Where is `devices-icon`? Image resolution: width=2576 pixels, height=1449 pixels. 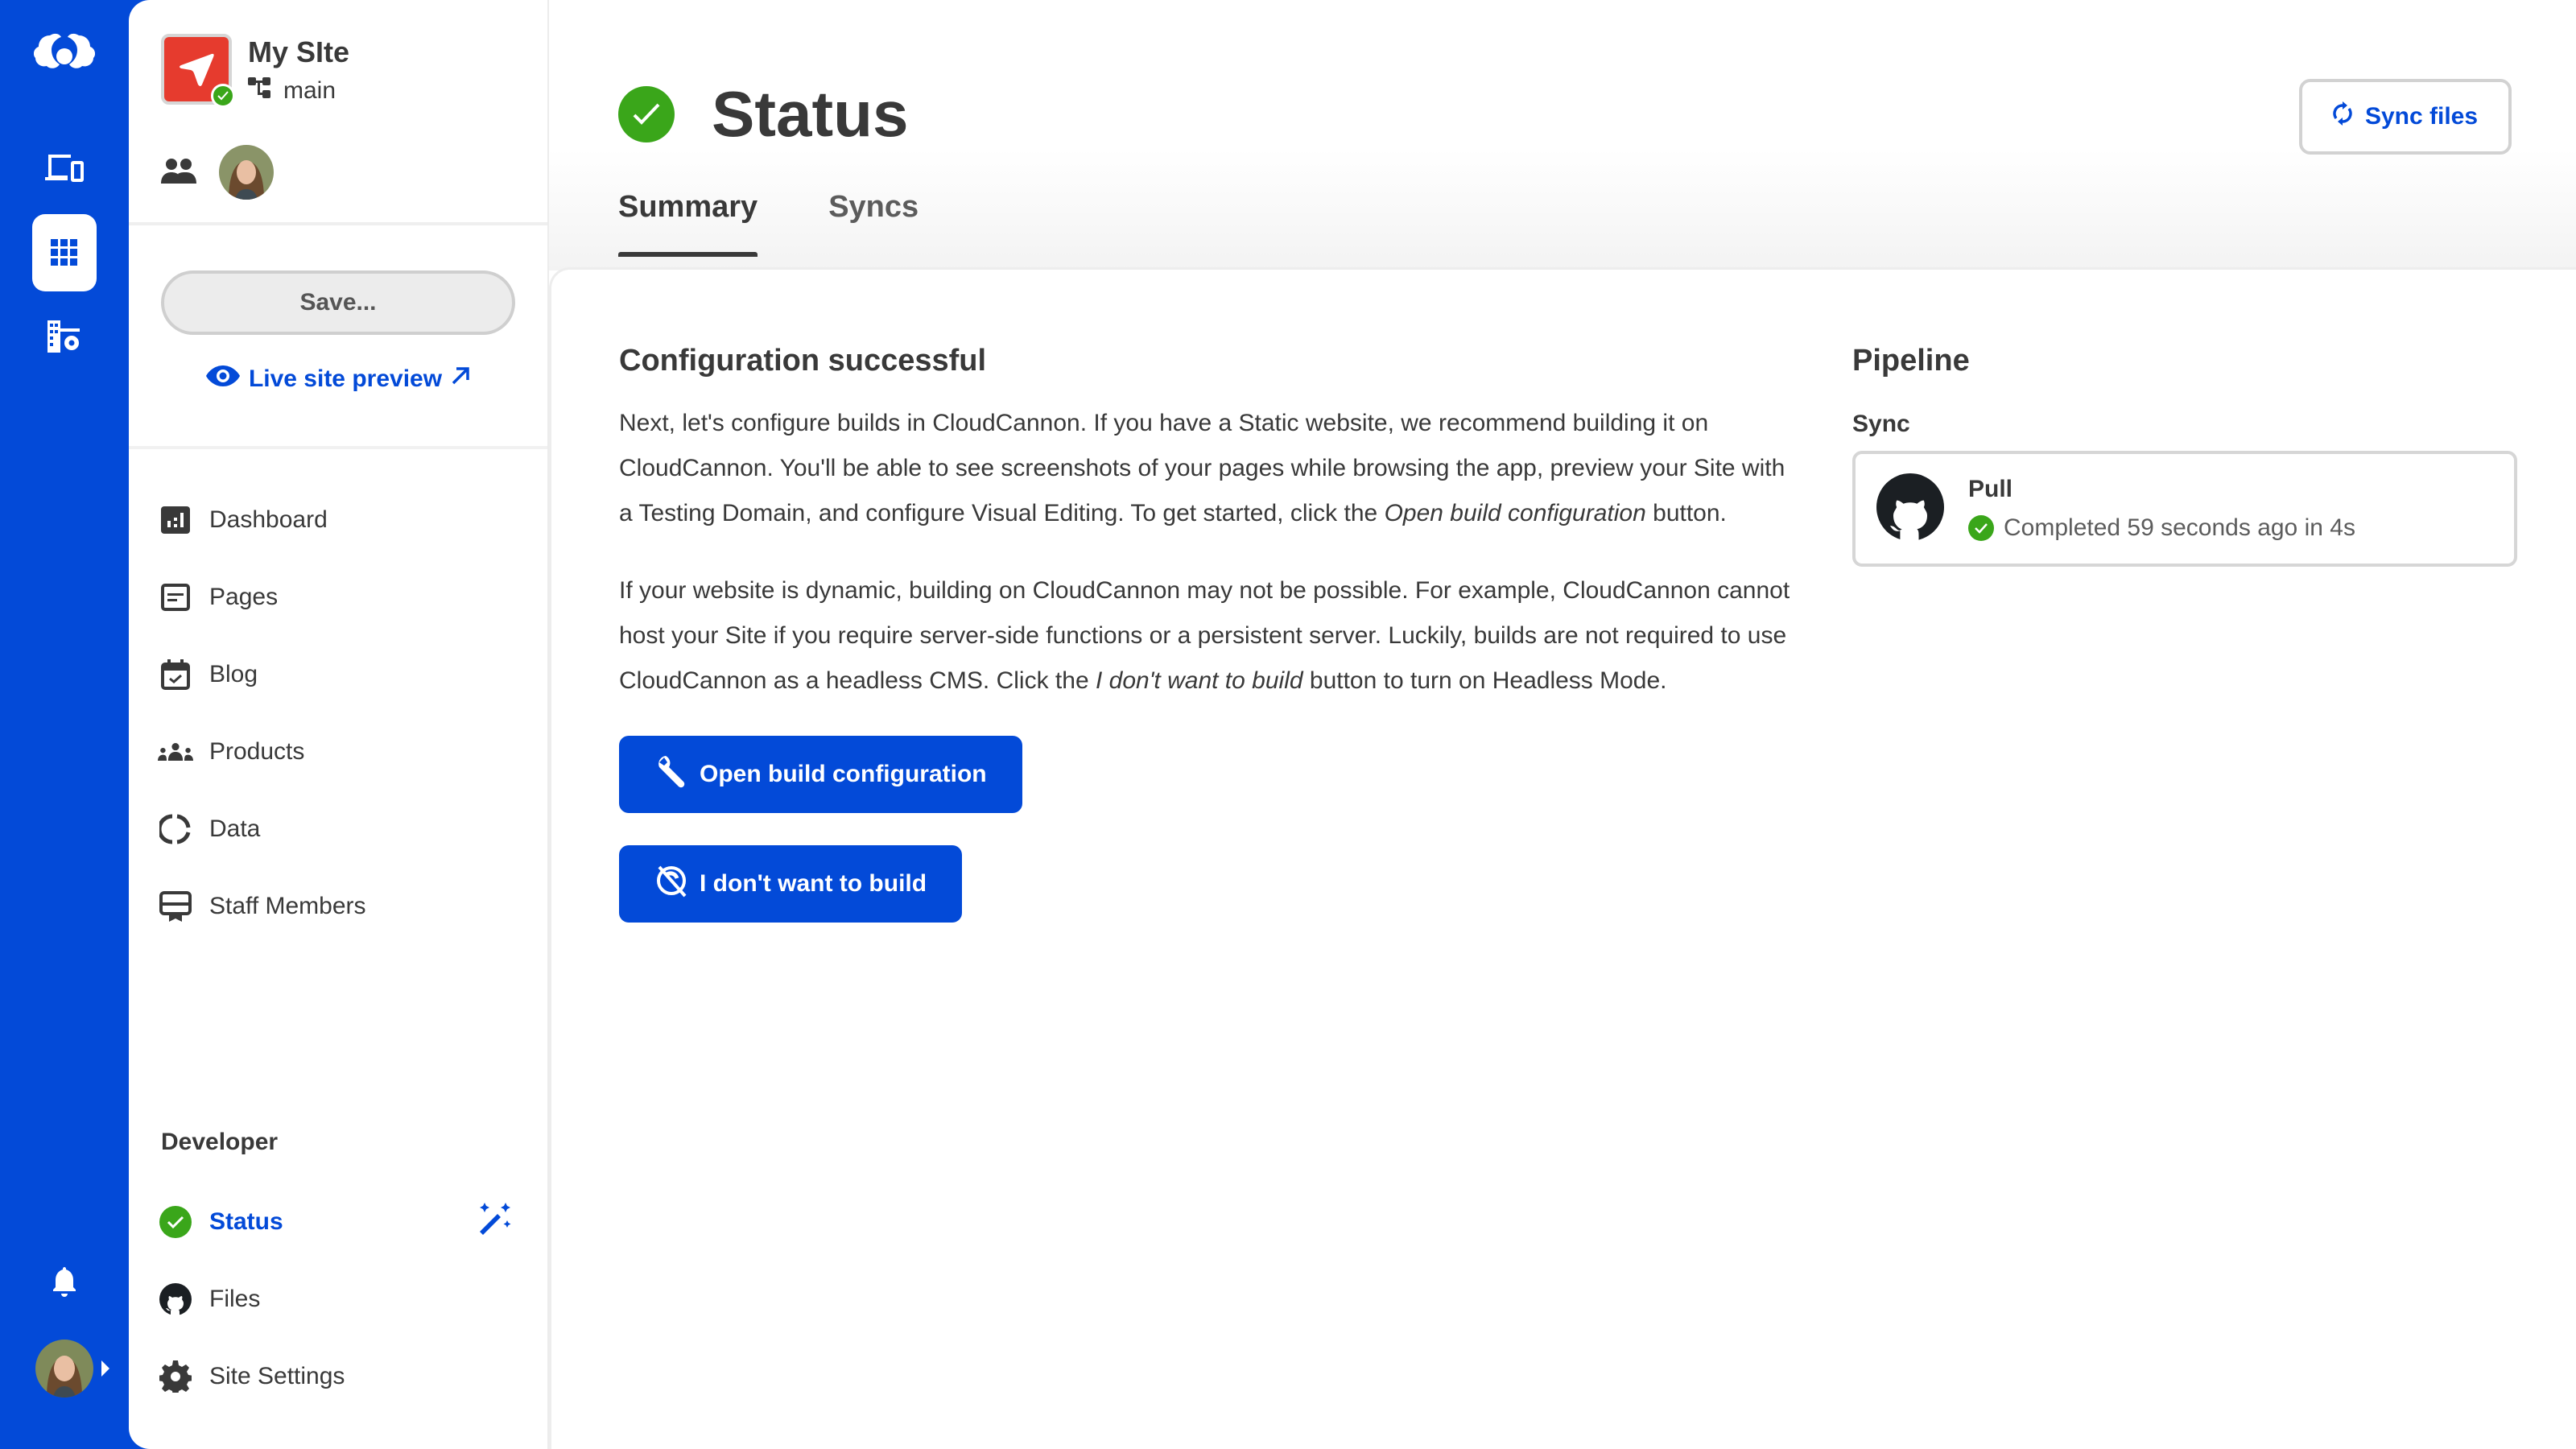 devices-icon is located at coordinates (64, 167).